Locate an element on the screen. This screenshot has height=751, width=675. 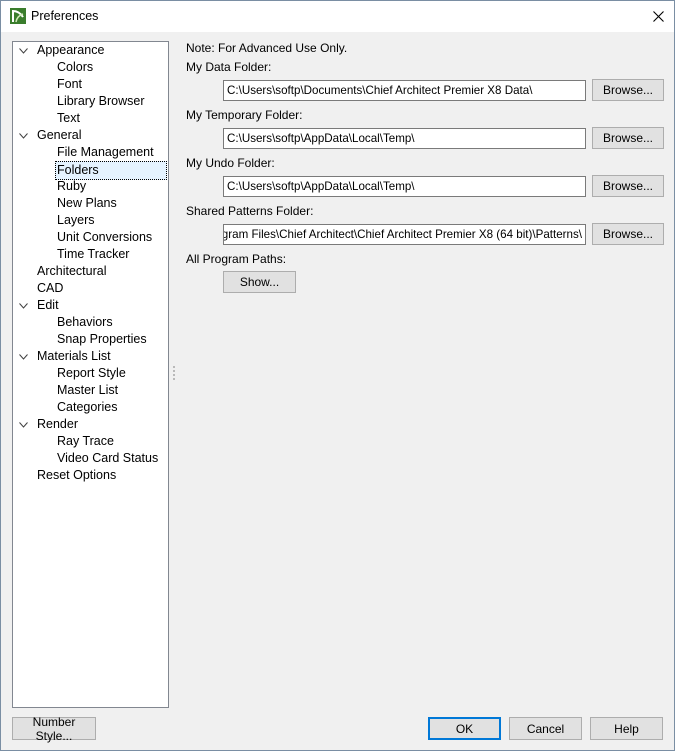
temp-folder-field: C:\Users\softp\AppData\Local\Temp\ is located at coordinates (404, 138).